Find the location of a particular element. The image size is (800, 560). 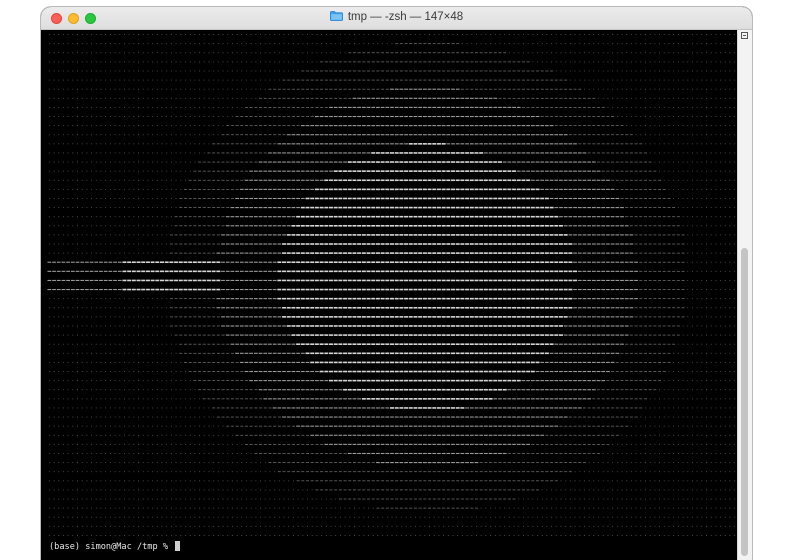

window-title: tmp — -zsh — 147×48 is located at coordinates (396, 17).